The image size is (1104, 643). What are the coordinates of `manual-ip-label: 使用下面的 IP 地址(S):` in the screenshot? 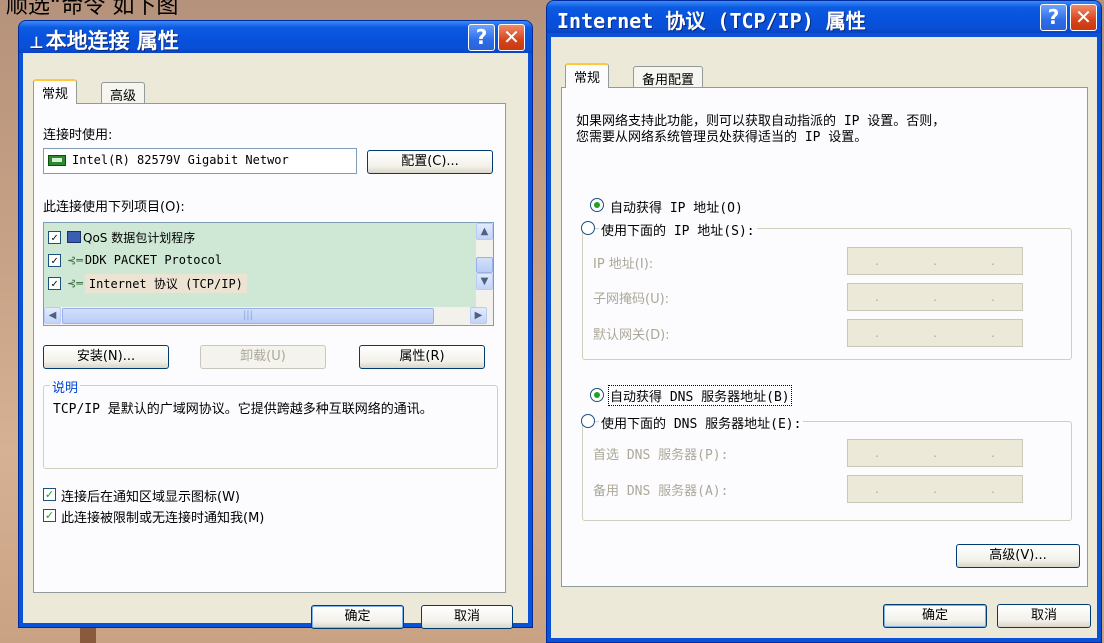 It's located at (678, 229).